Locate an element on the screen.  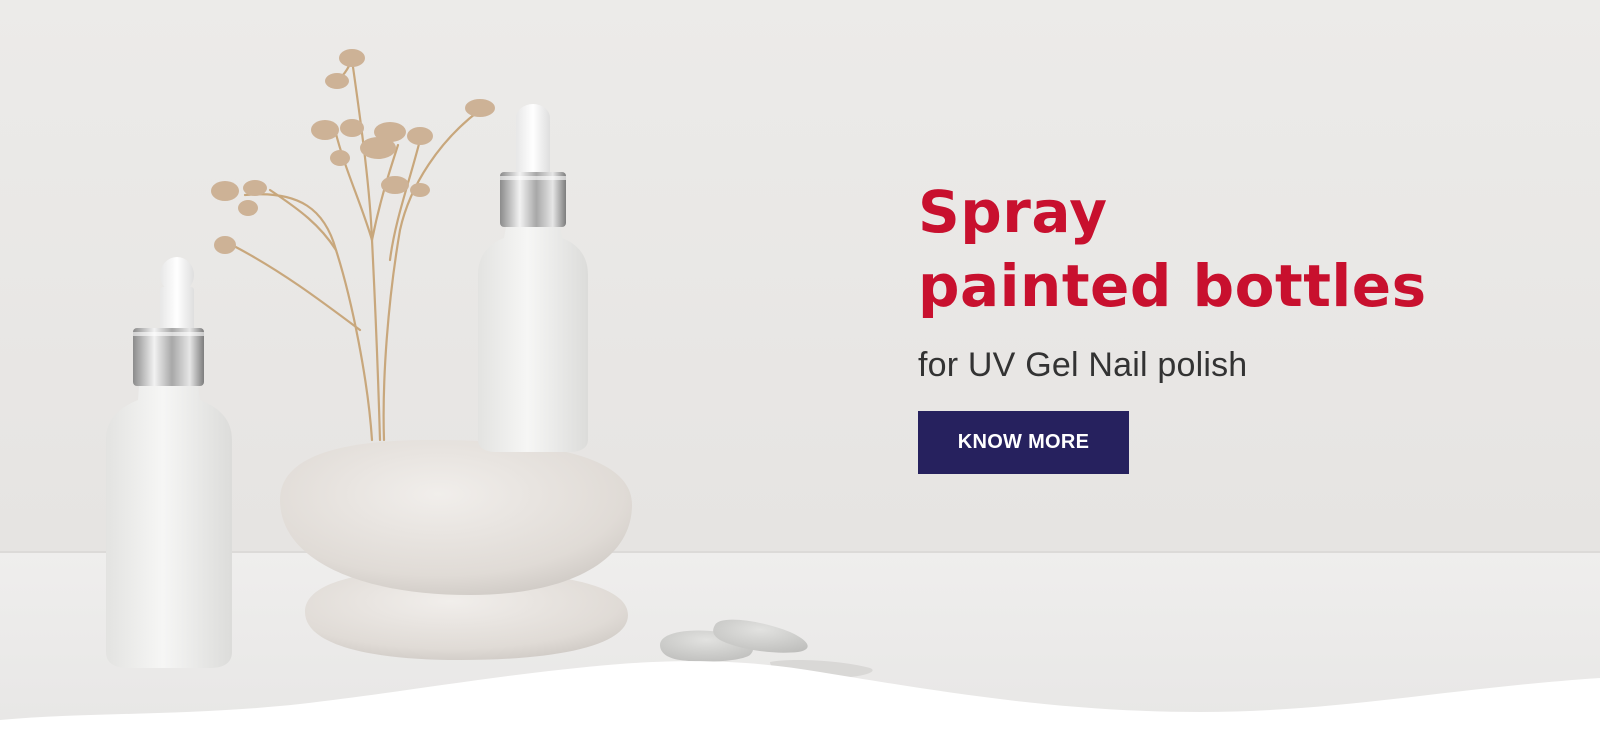
headline-line-1: Spray is located at coordinates (1013, 212).